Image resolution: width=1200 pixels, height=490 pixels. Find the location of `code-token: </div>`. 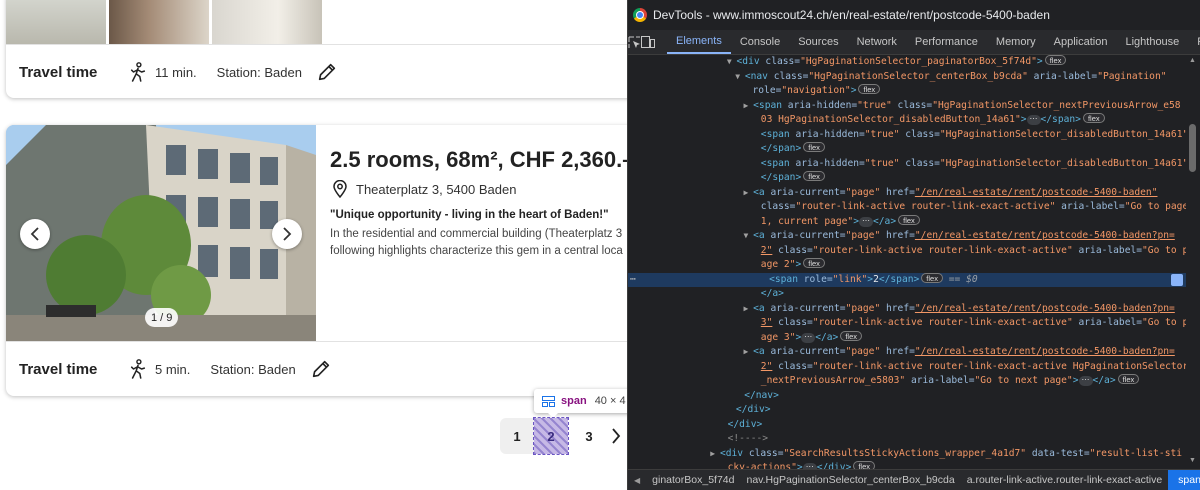

code-token: </div> is located at coordinates (753, 409).